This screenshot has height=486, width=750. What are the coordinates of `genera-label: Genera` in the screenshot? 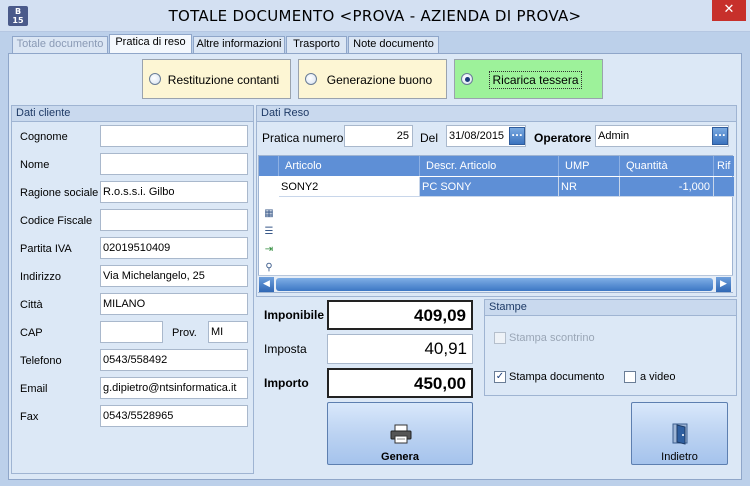 It's located at (400, 457).